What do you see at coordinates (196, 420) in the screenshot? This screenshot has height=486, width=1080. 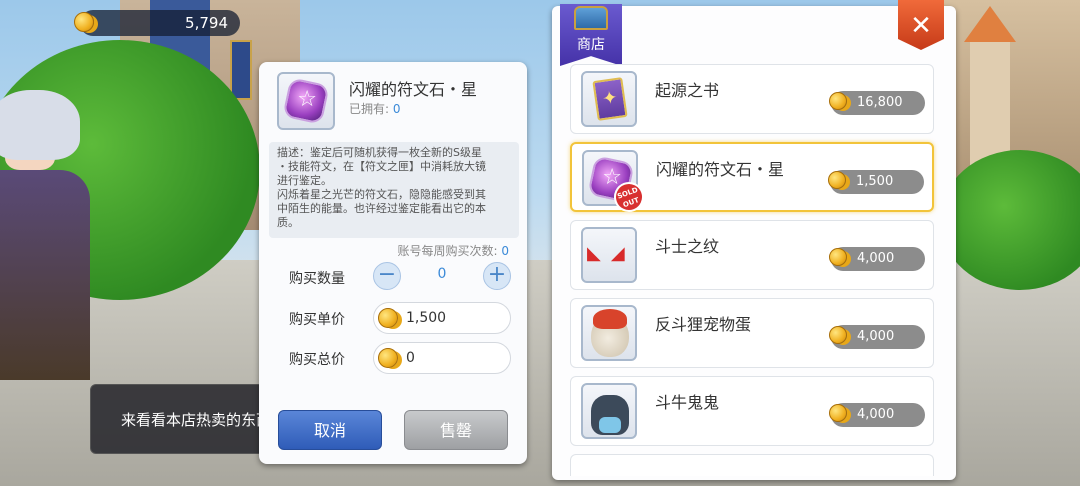 I see `toast-text: 来看看本店热卖的东西` at bounding box center [196, 420].